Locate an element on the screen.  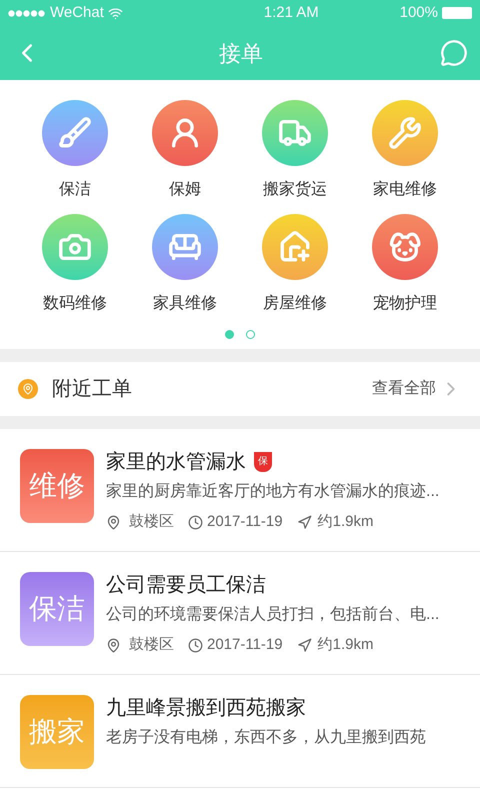
location-pin-icon is located at coordinates (28, 389).